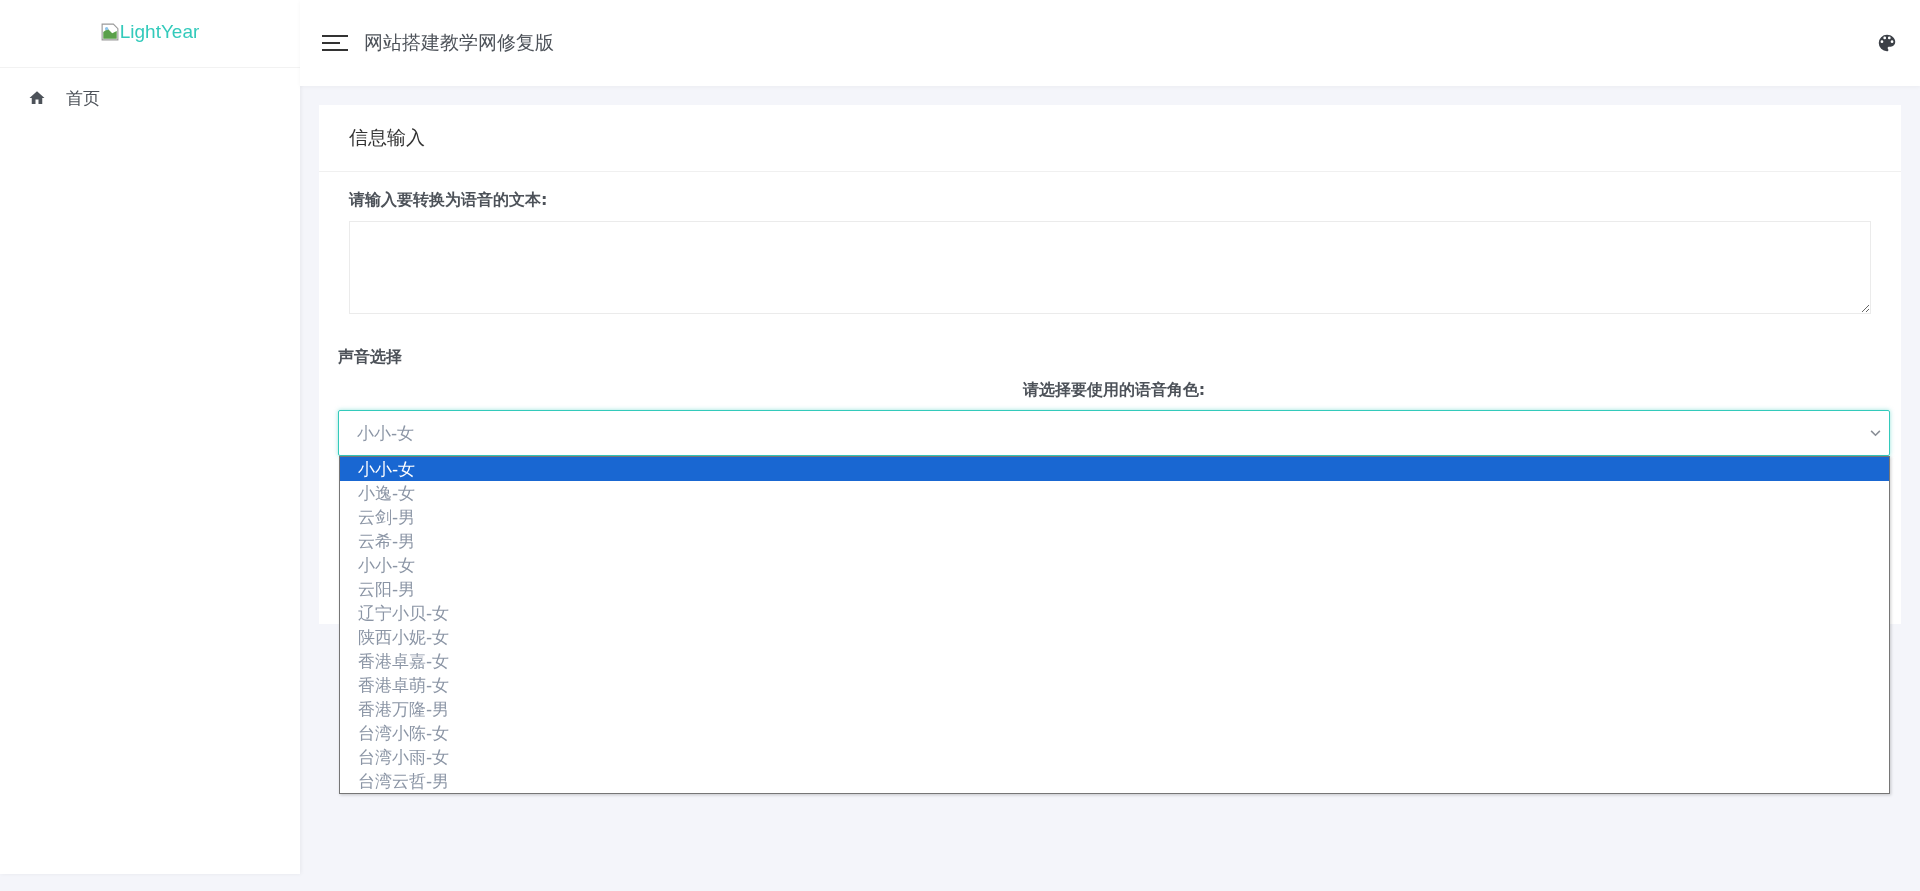  Describe the element at coordinates (1114, 517) in the screenshot. I see `dropdown-option: 云剑-男` at that location.